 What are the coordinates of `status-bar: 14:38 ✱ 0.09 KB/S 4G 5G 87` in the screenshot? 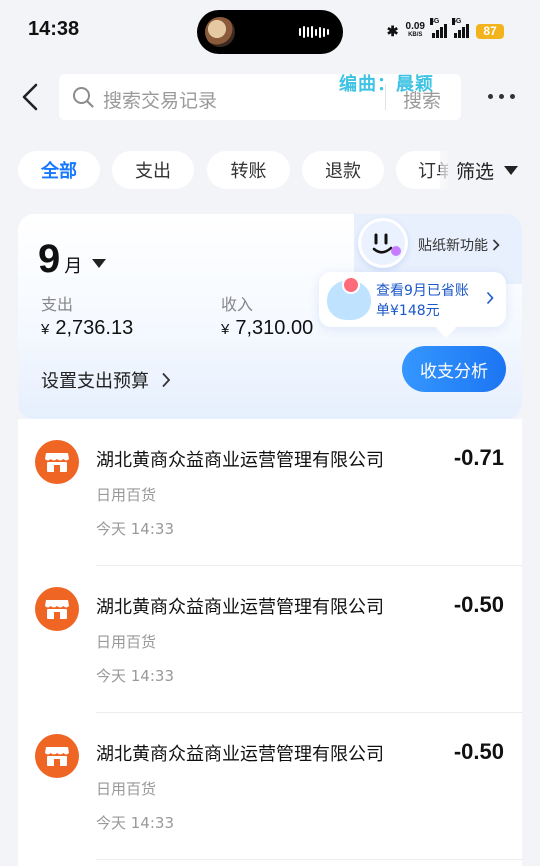 It's located at (270, 31).